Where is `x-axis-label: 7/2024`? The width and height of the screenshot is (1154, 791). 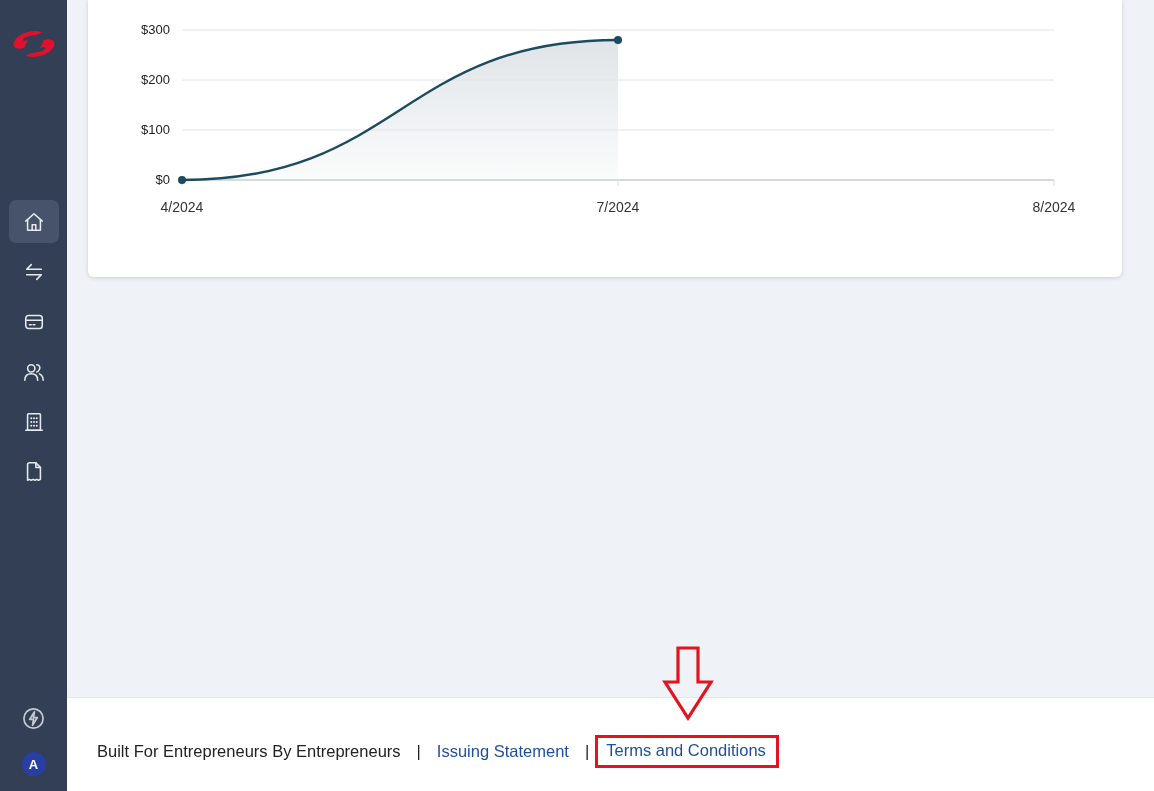
x-axis-label: 7/2024 is located at coordinates (618, 207).